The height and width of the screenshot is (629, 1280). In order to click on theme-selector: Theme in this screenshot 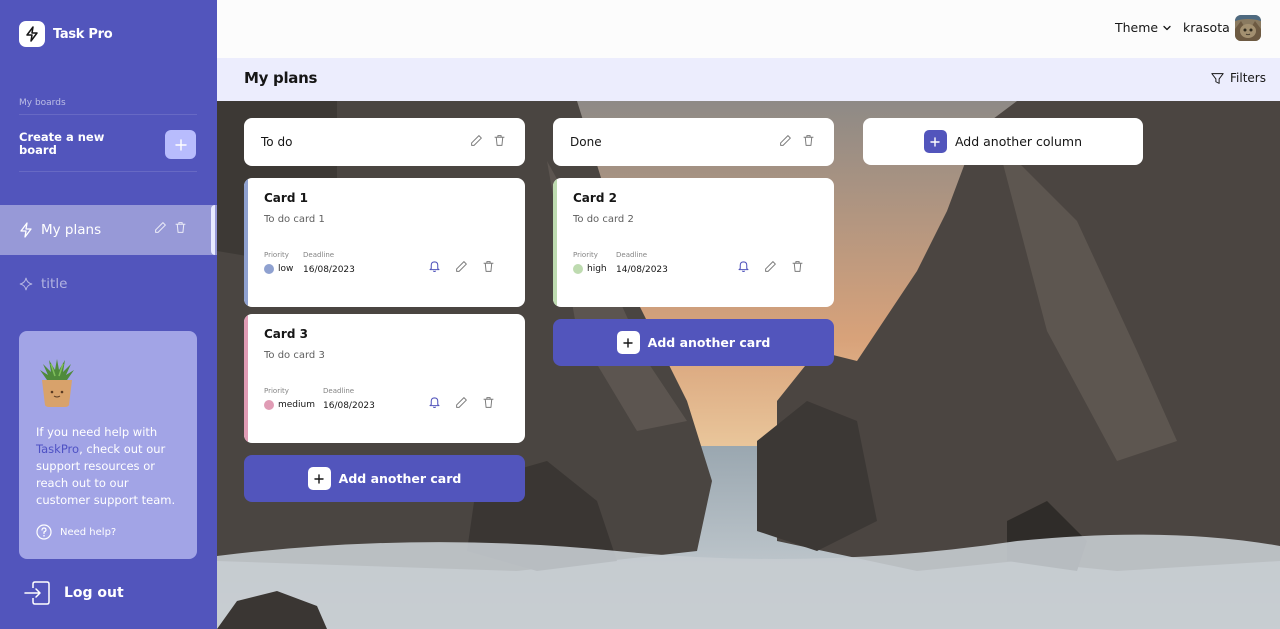, I will do `click(1143, 27)`.